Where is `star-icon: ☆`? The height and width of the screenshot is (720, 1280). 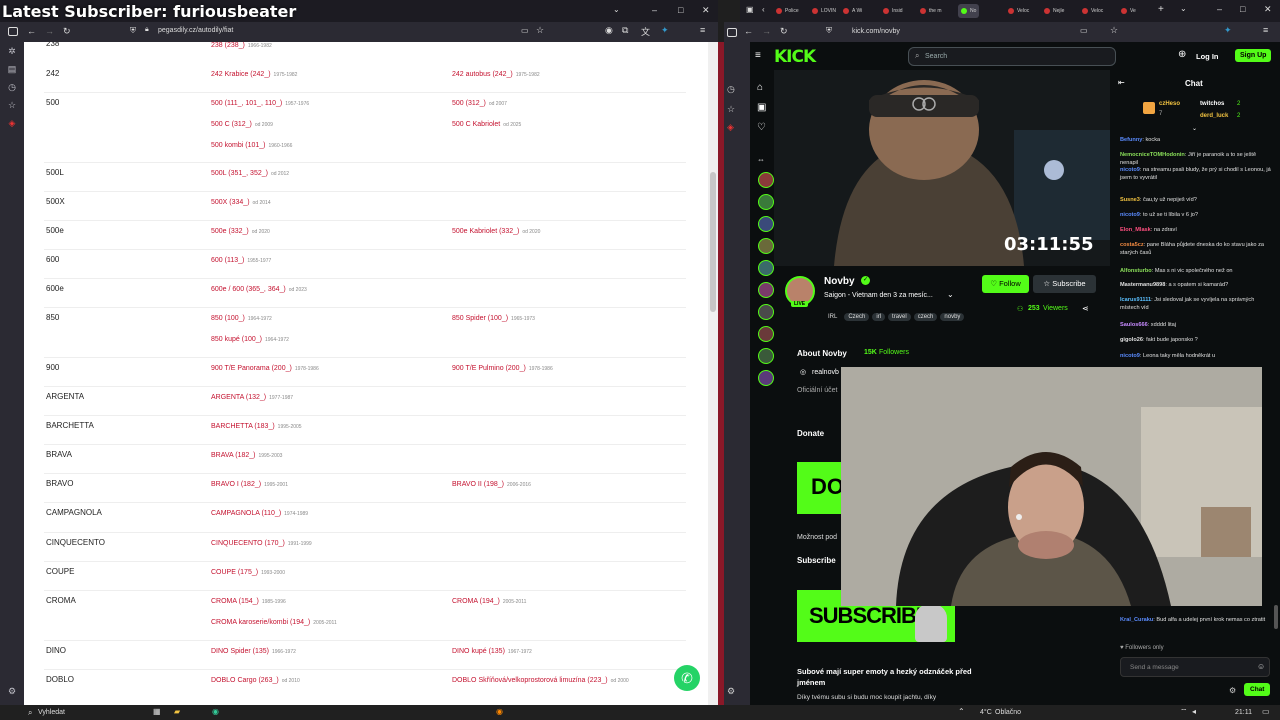
star-icon: ☆ is located at coordinates (12, 105).